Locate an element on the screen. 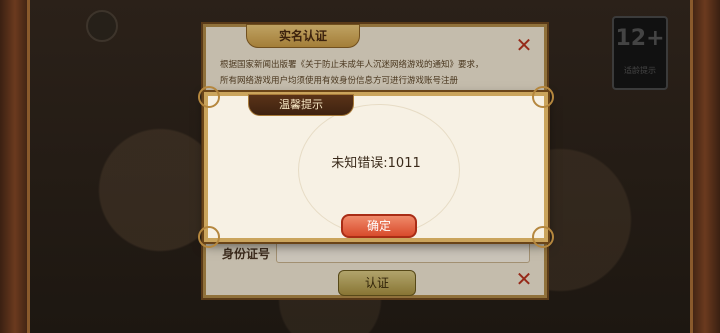 The height and width of the screenshot is (333, 720). age-rating-number: 12+ is located at coordinates (640, 38).